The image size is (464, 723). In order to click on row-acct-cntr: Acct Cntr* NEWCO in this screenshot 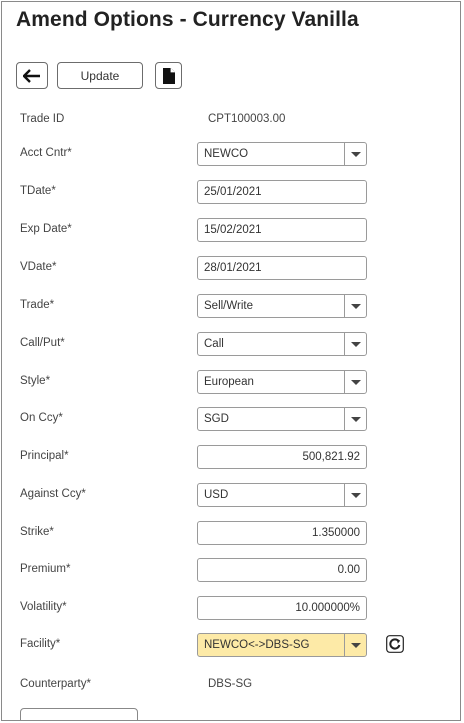, I will do `click(240, 154)`.